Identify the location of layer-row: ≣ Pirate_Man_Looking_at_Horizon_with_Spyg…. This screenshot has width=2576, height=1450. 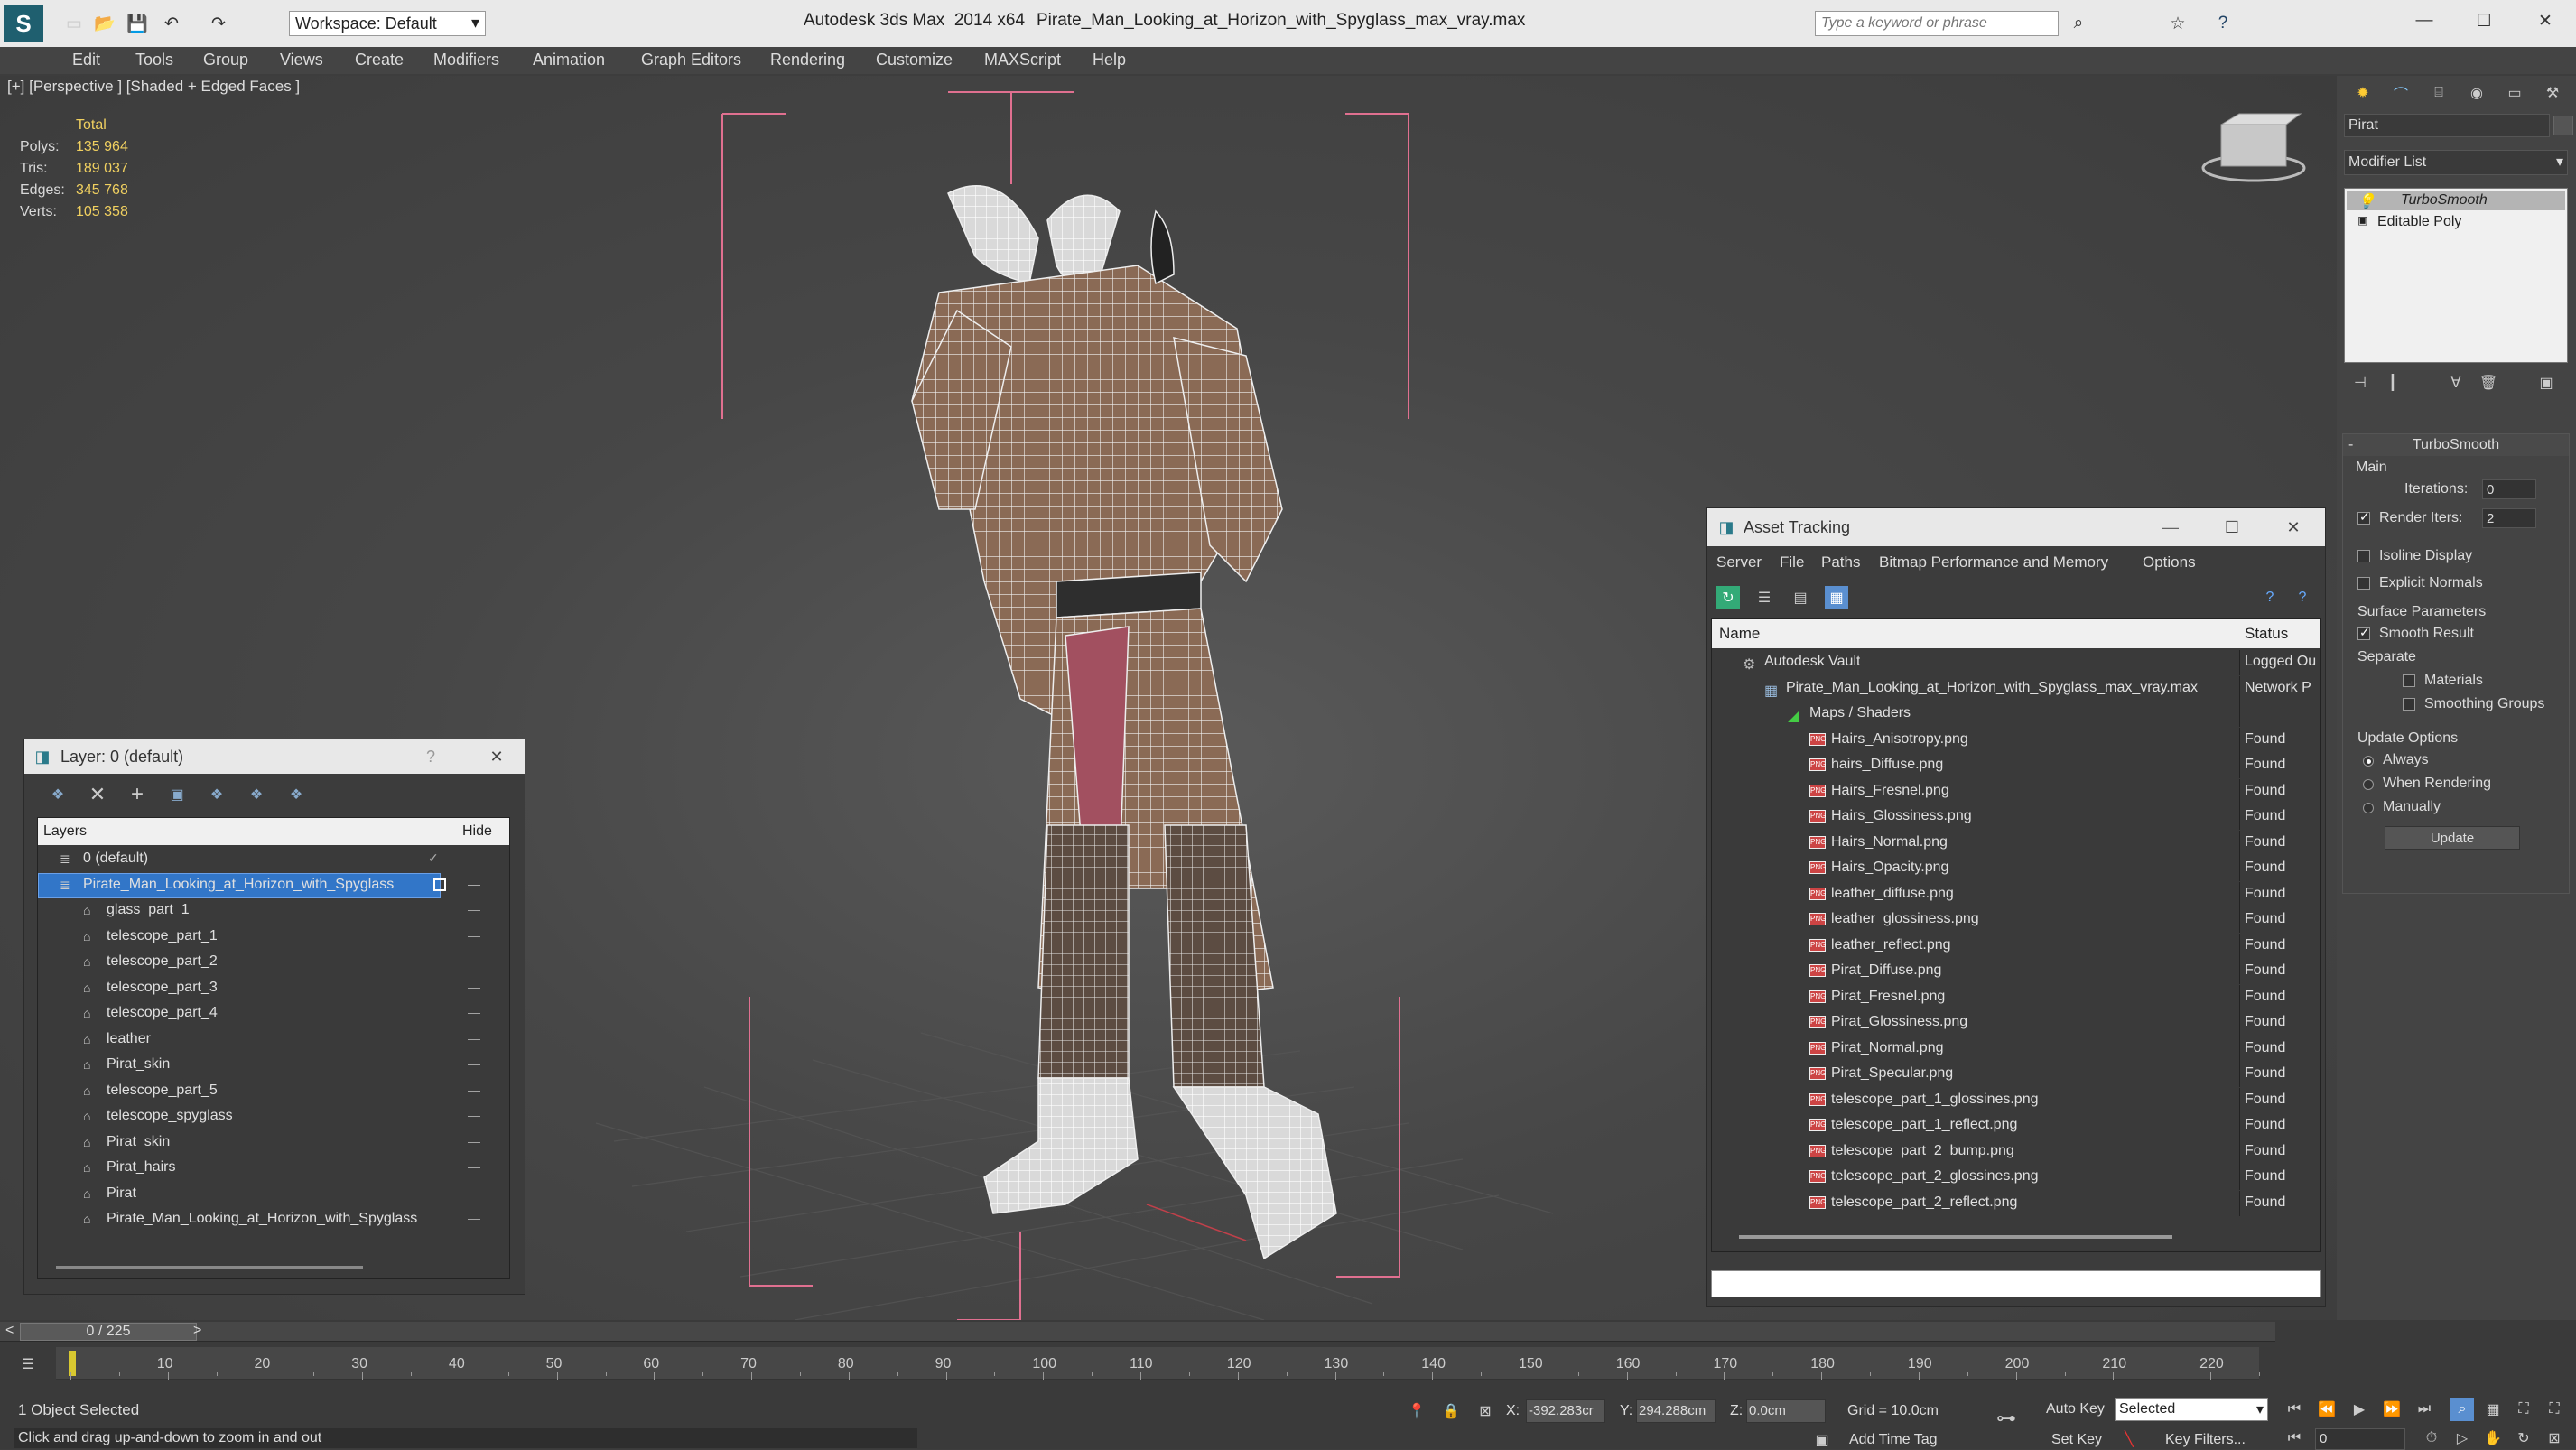
(273, 885).